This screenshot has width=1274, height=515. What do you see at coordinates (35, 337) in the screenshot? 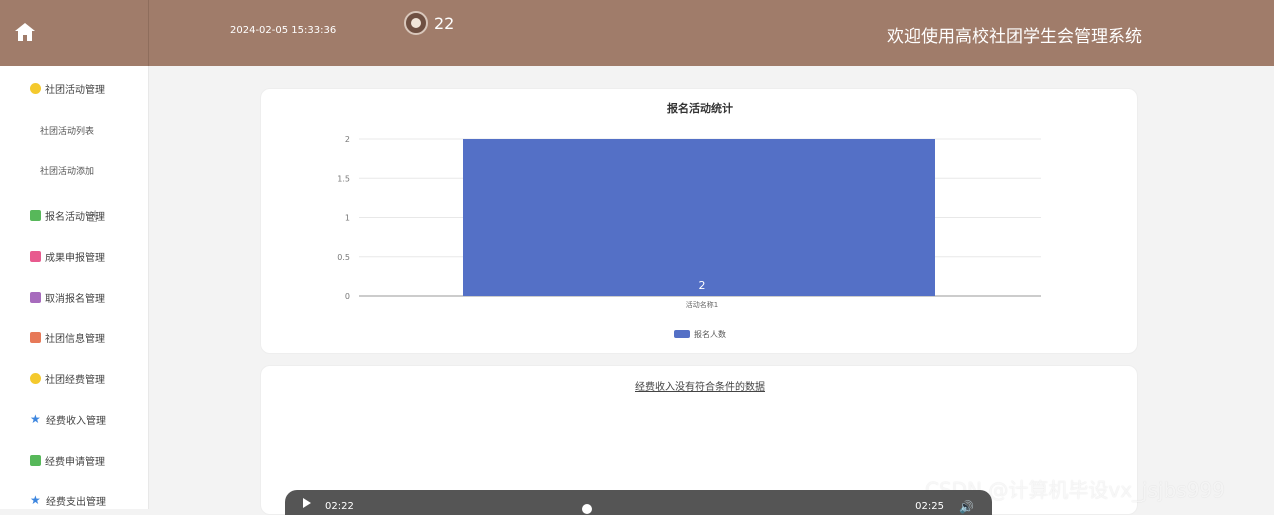
I see `orange-grid-icon` at bounding box center [35, 337].